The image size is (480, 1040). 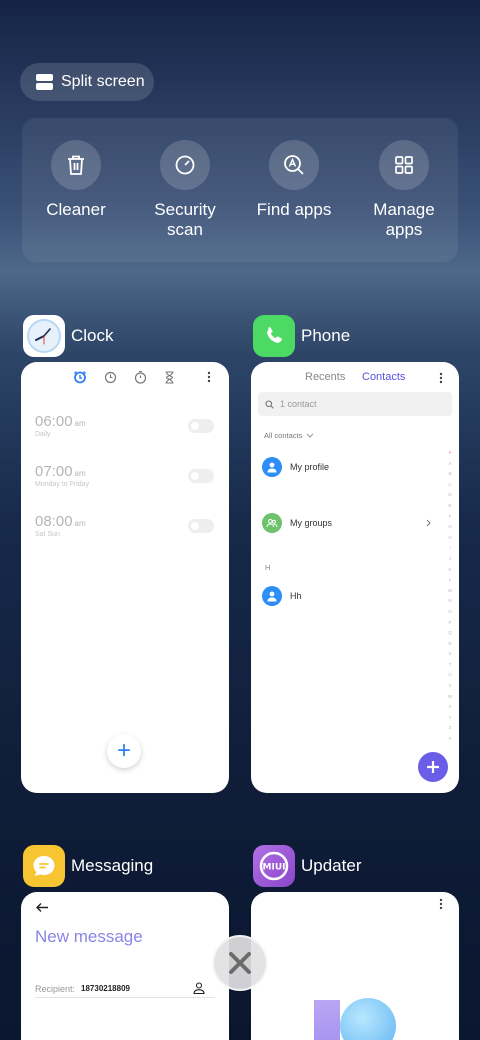 What do you see at coordinates (43, 434) in the screenshot?
I see `alarm-repeat: Daily` at bounding box center [43, 434].